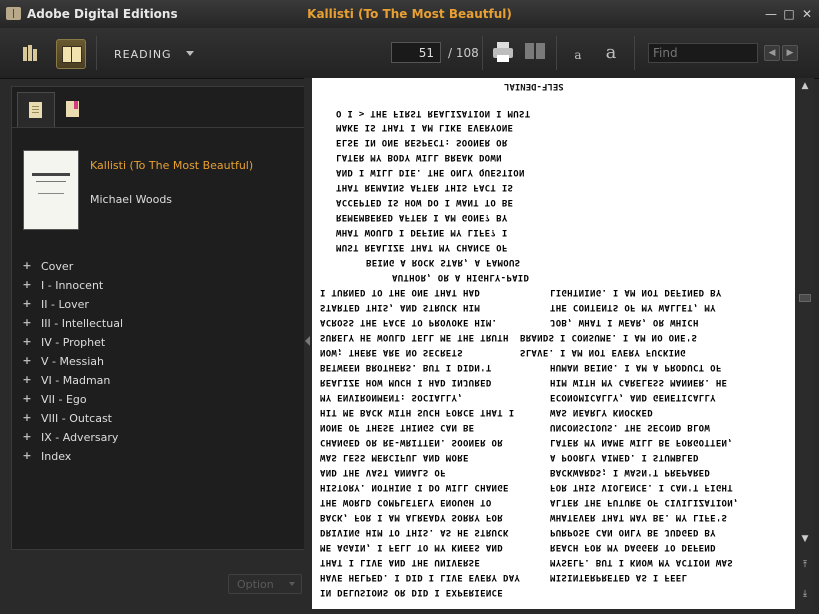 This screenshot has width=819, height=614. Describe the element at coordinates (422, 217) in the screenshot. I see `page-text-line: REMEMBERED AFTER I AM GONE? BY` at that location.